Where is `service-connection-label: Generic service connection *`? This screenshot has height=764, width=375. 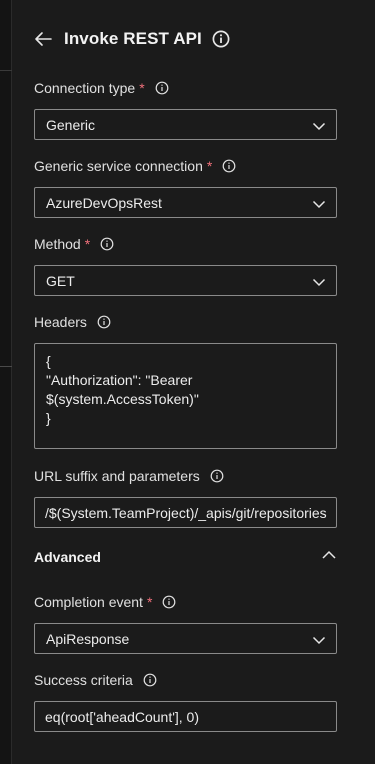 service-connection-label: Generic service connection * is located at coordinates (135, 166).